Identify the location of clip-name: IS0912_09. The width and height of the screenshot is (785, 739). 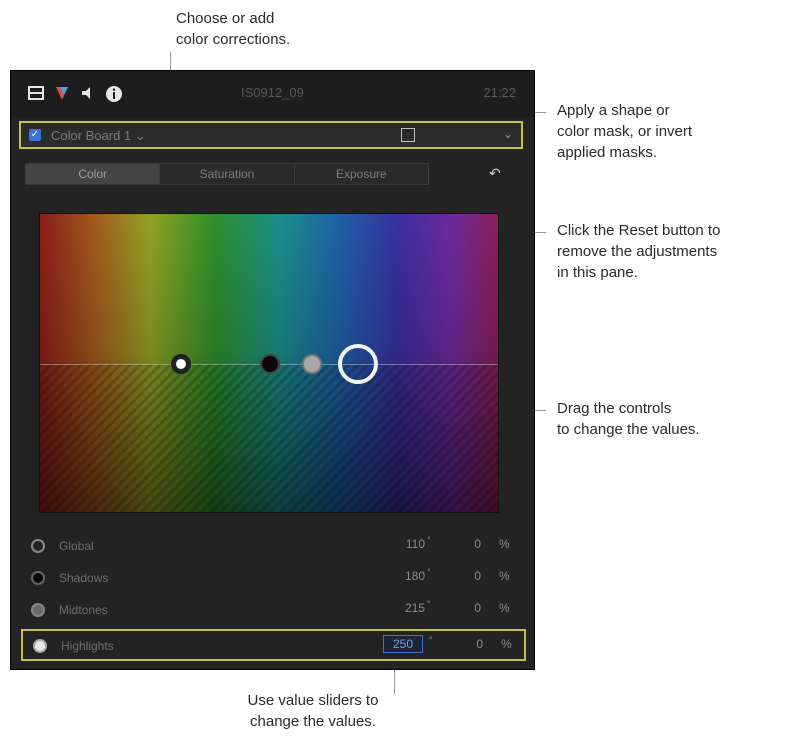
(272, 92).